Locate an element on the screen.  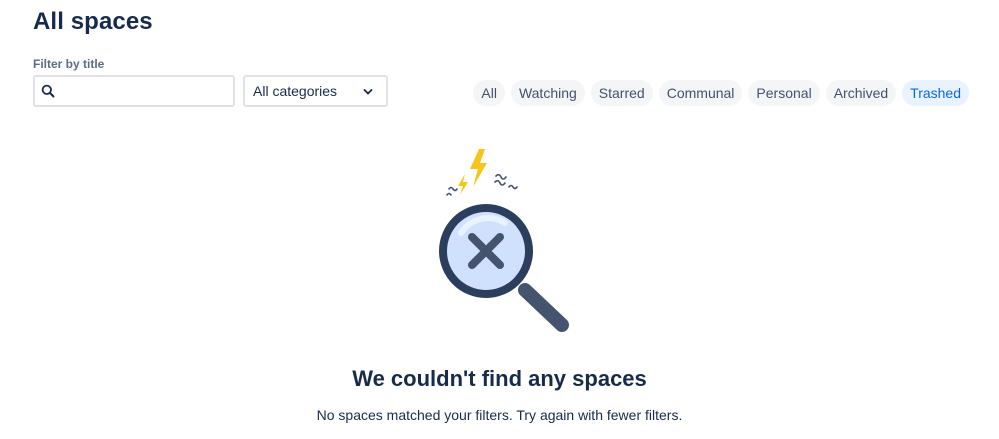
tab-archived: Archived is located at coordinates (861, 93).